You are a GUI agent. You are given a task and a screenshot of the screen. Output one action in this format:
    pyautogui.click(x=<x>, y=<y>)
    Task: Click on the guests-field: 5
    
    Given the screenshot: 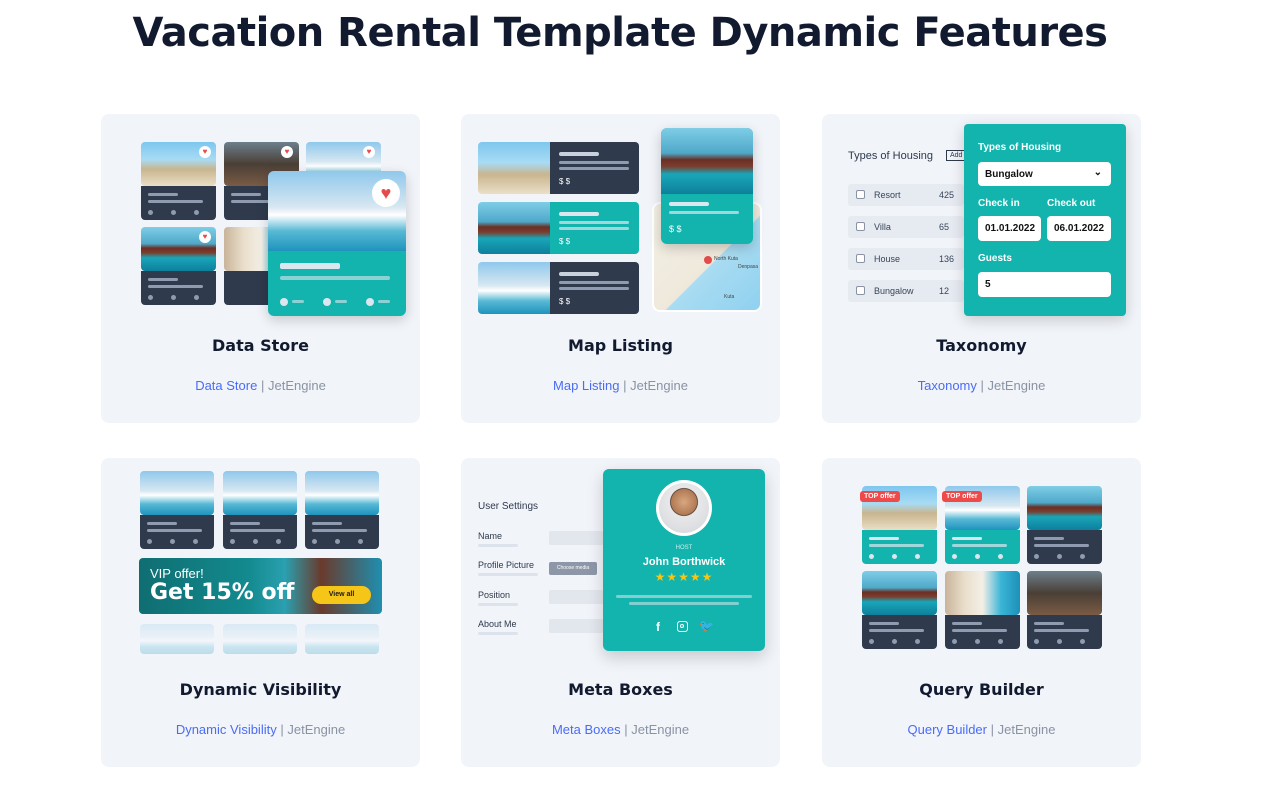 What is the action you would take?
    pyautogui.click(x=1044, y=284)
    